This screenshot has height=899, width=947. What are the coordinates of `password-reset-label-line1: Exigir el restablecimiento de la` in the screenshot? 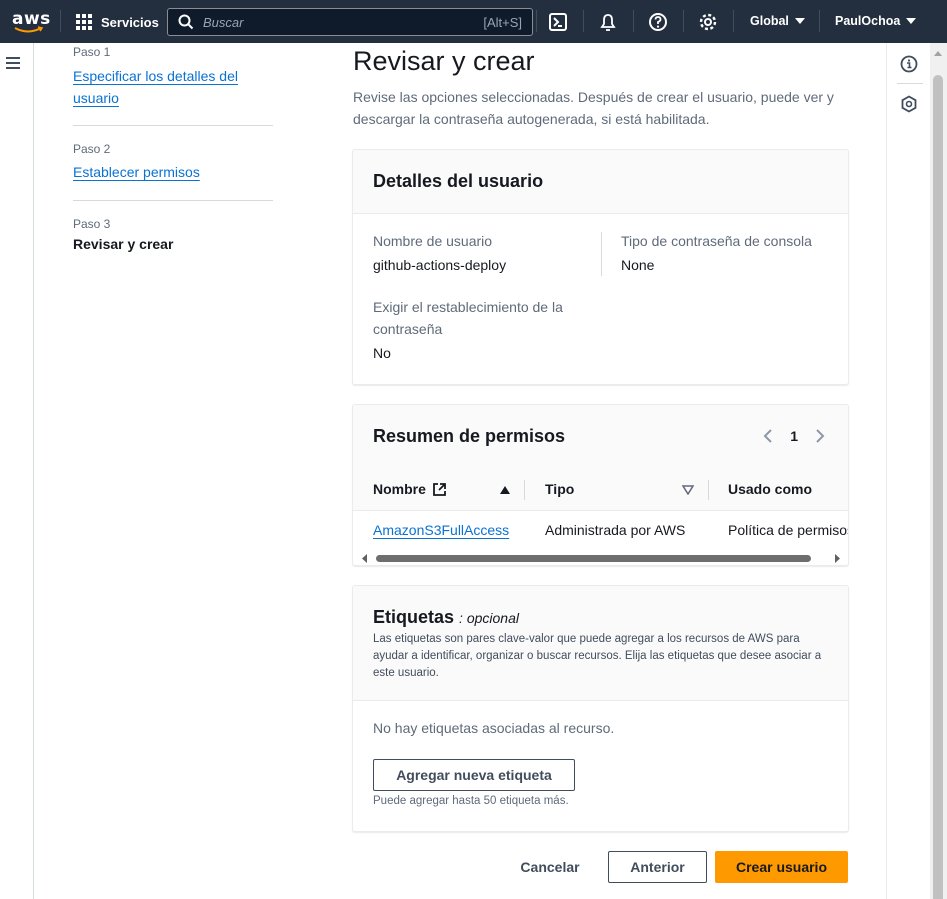 It's located at (468, 307).